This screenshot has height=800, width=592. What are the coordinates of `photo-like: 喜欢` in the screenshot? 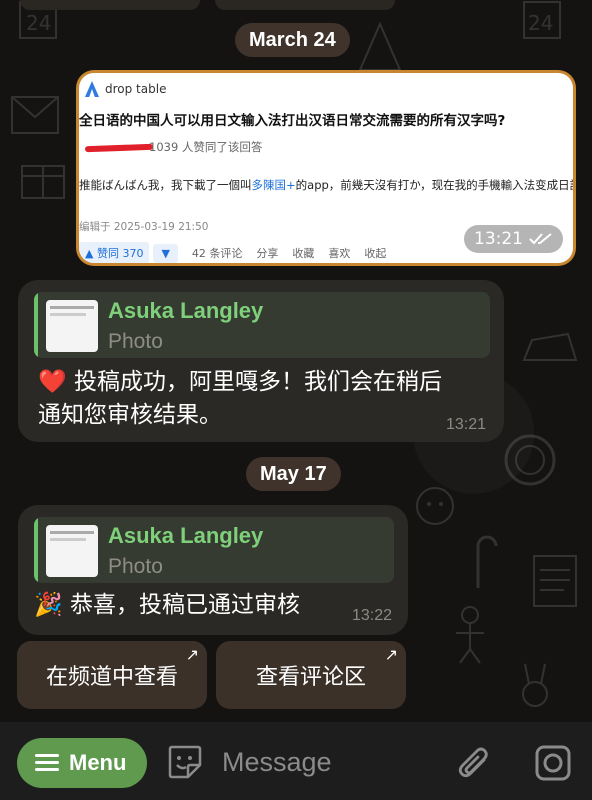 It's located at (339, 253).